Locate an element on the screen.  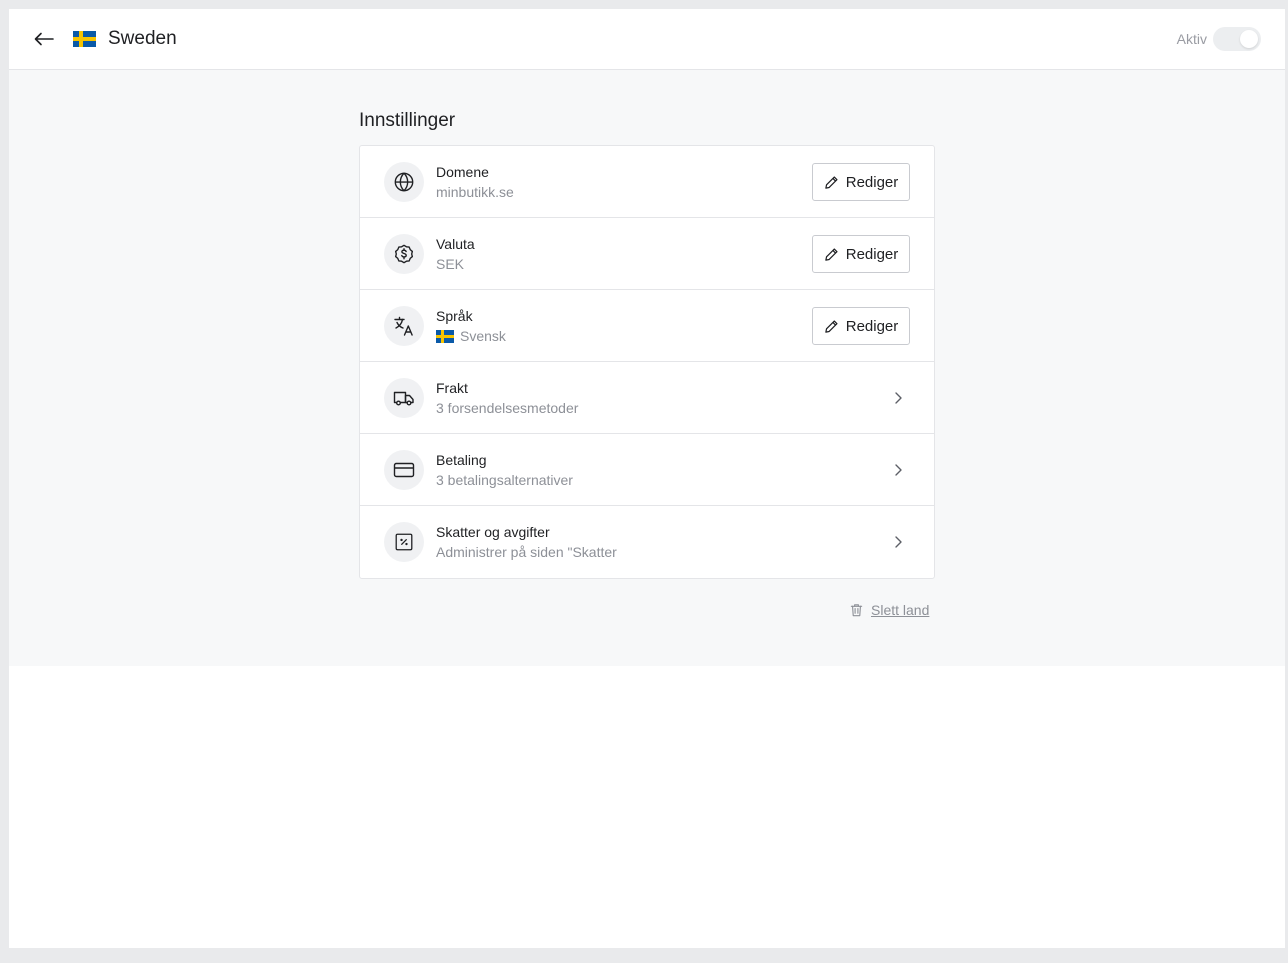
edit-language-button: Rediger is located at coordinates (861, 326).